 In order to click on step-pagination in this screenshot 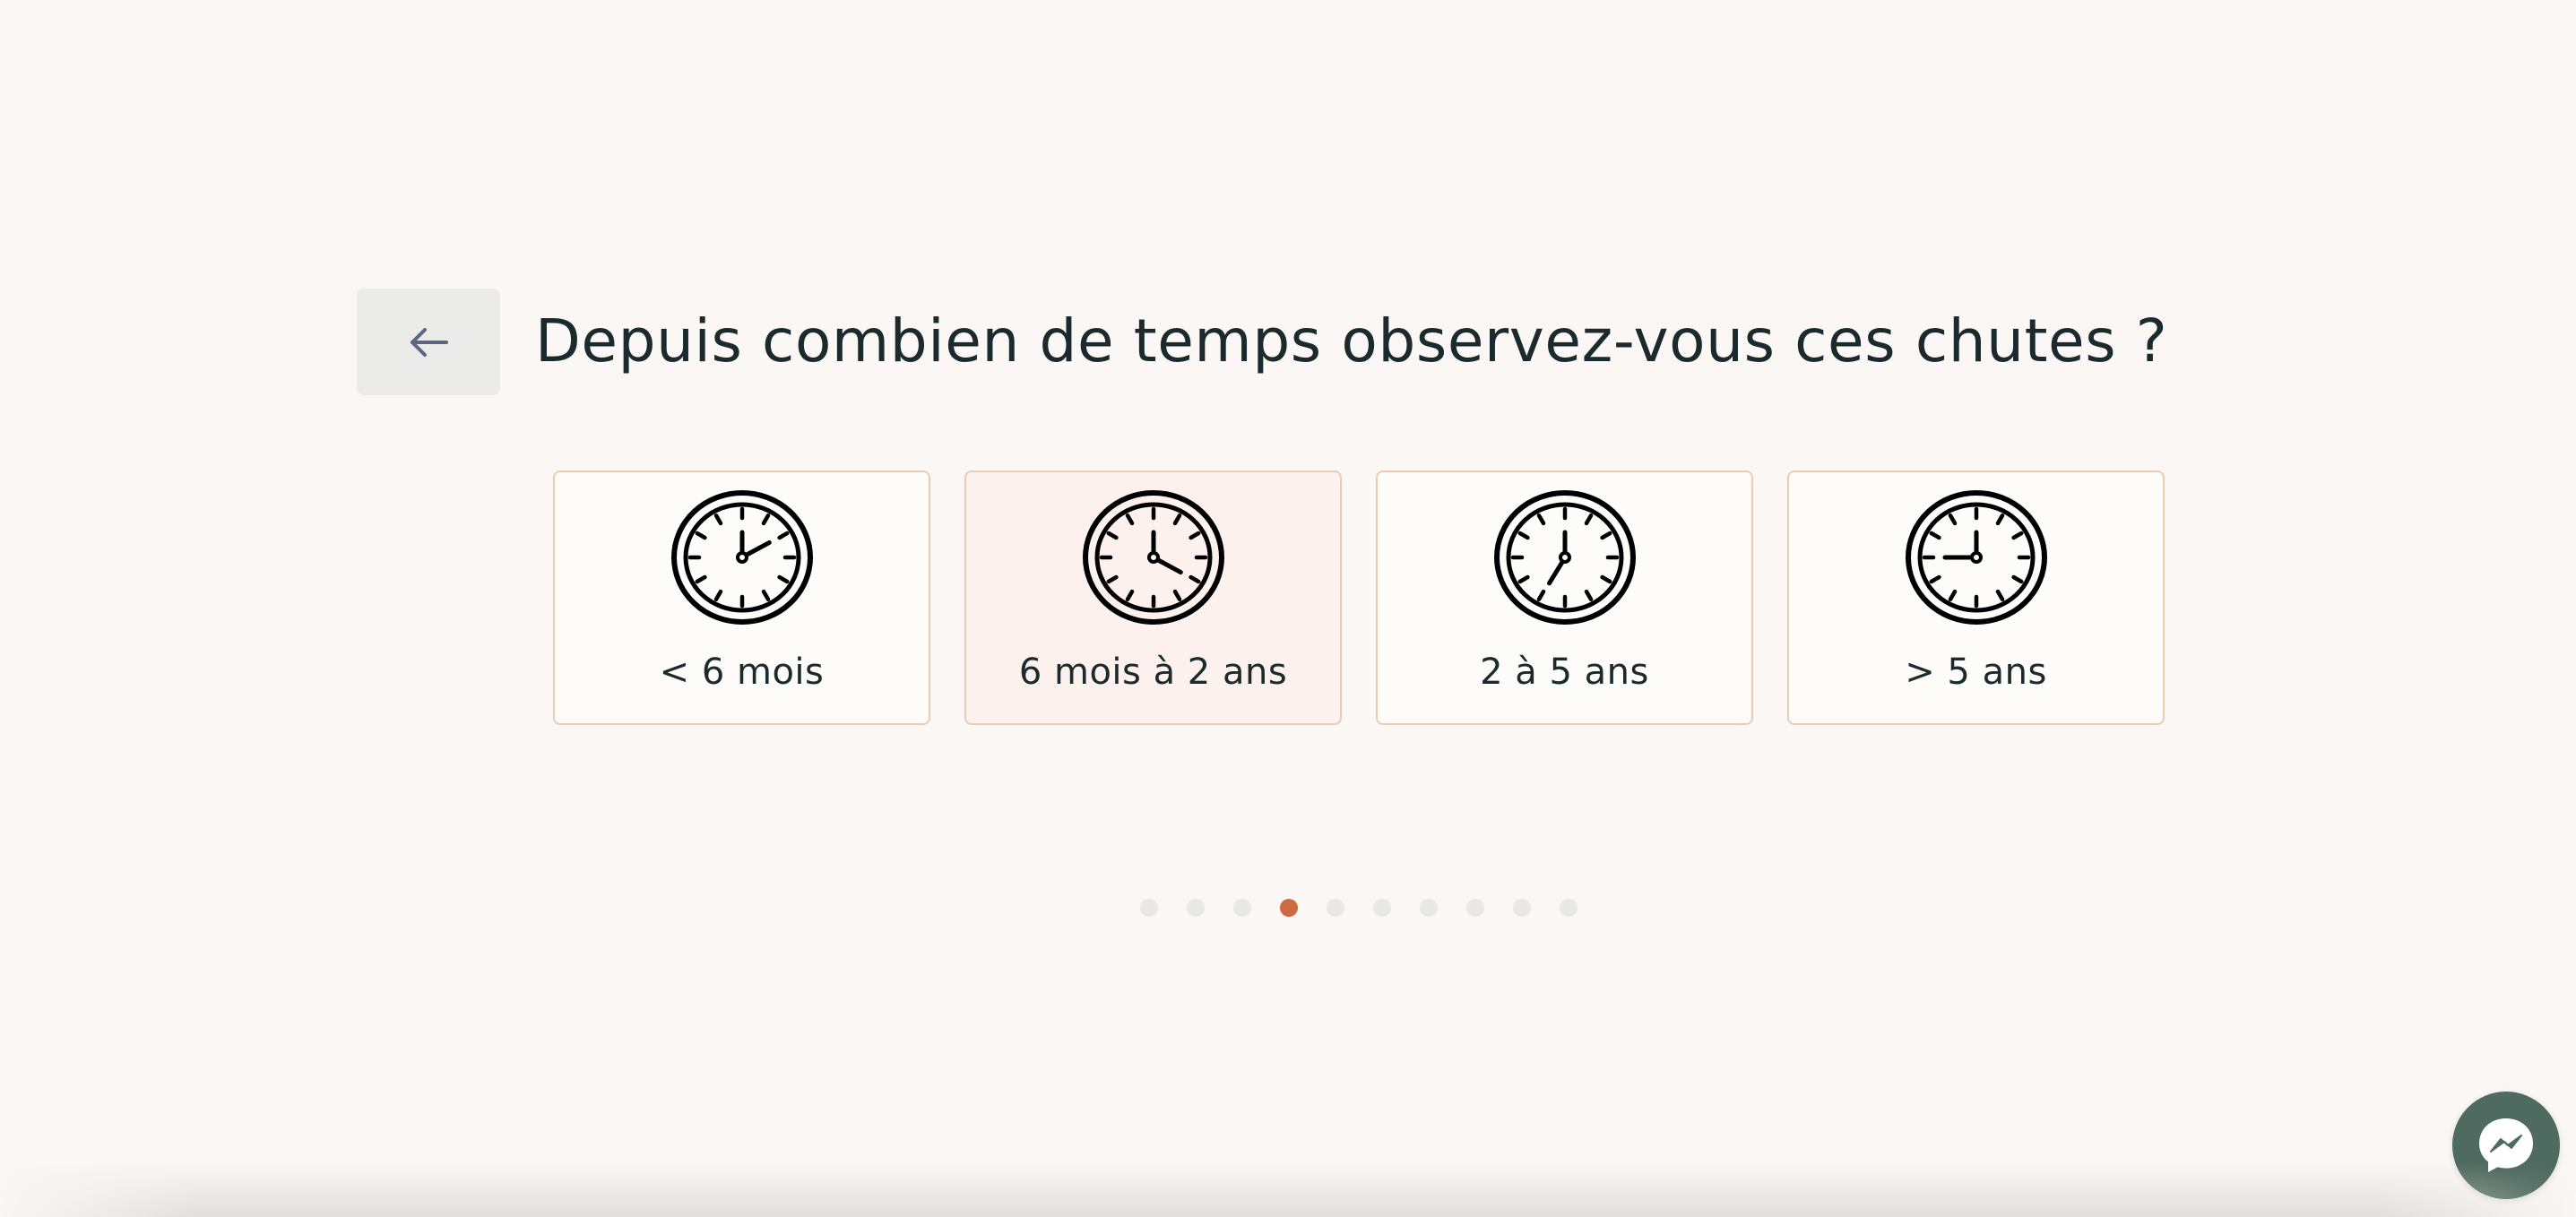, I will do `click(1359, 908)`.